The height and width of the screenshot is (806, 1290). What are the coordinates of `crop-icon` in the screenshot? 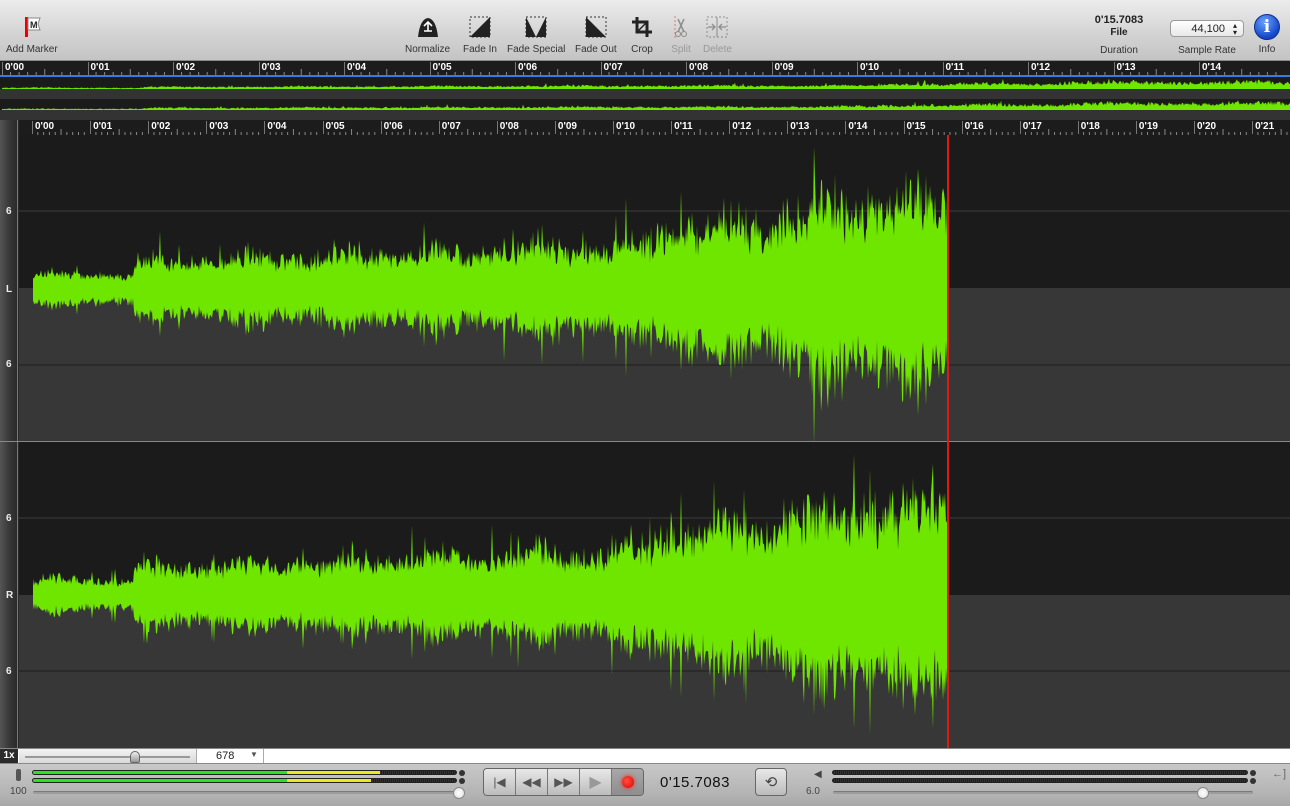 It's located at (642, 27).